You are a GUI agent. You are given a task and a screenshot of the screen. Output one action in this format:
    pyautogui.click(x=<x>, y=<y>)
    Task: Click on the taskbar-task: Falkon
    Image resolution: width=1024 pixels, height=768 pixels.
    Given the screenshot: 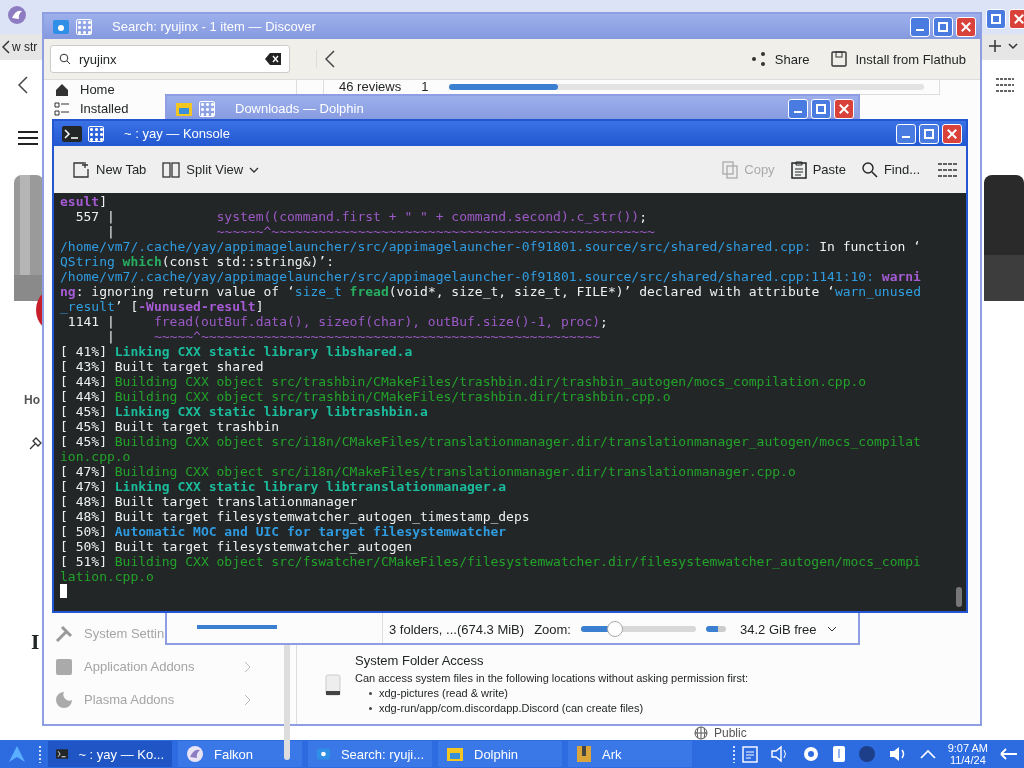 What is the action you would take?
    pyautogui.click(x=240, y=754)
    